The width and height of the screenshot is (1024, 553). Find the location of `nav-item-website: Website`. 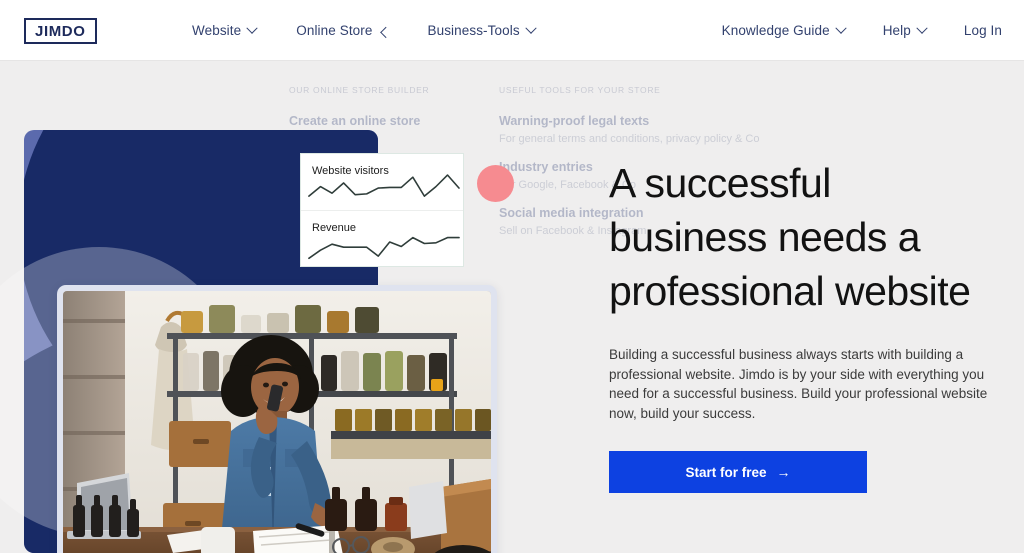

nav-item-website: Website is located at coordinates (225, 30).